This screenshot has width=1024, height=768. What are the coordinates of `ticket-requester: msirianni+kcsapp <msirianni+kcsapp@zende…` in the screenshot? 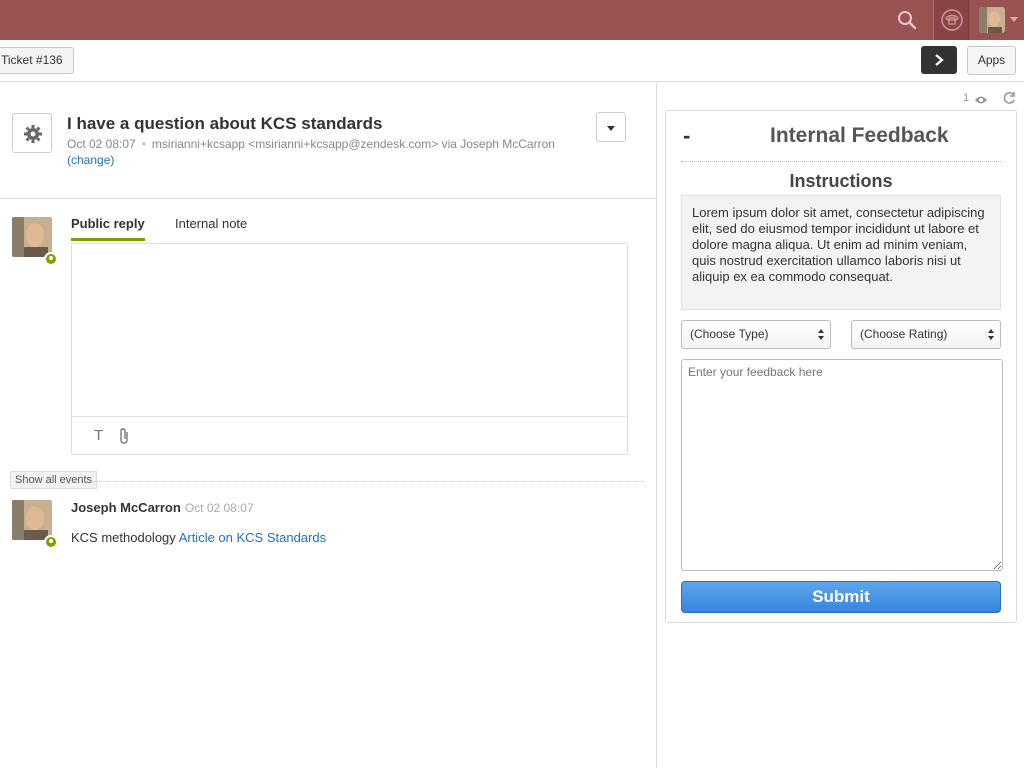 It's located at (353, 144).